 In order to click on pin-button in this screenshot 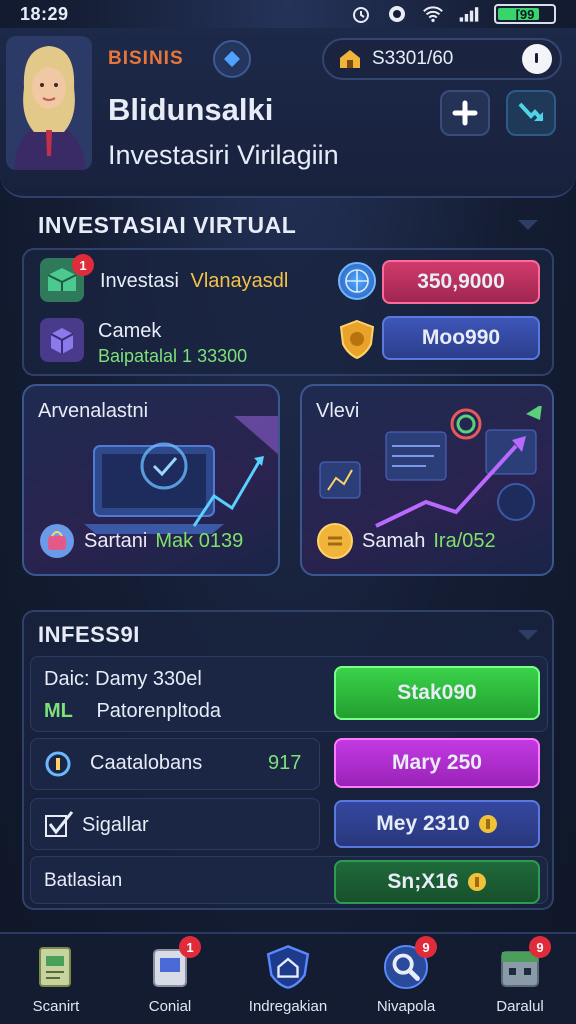, I will do `click(232, 59)`.